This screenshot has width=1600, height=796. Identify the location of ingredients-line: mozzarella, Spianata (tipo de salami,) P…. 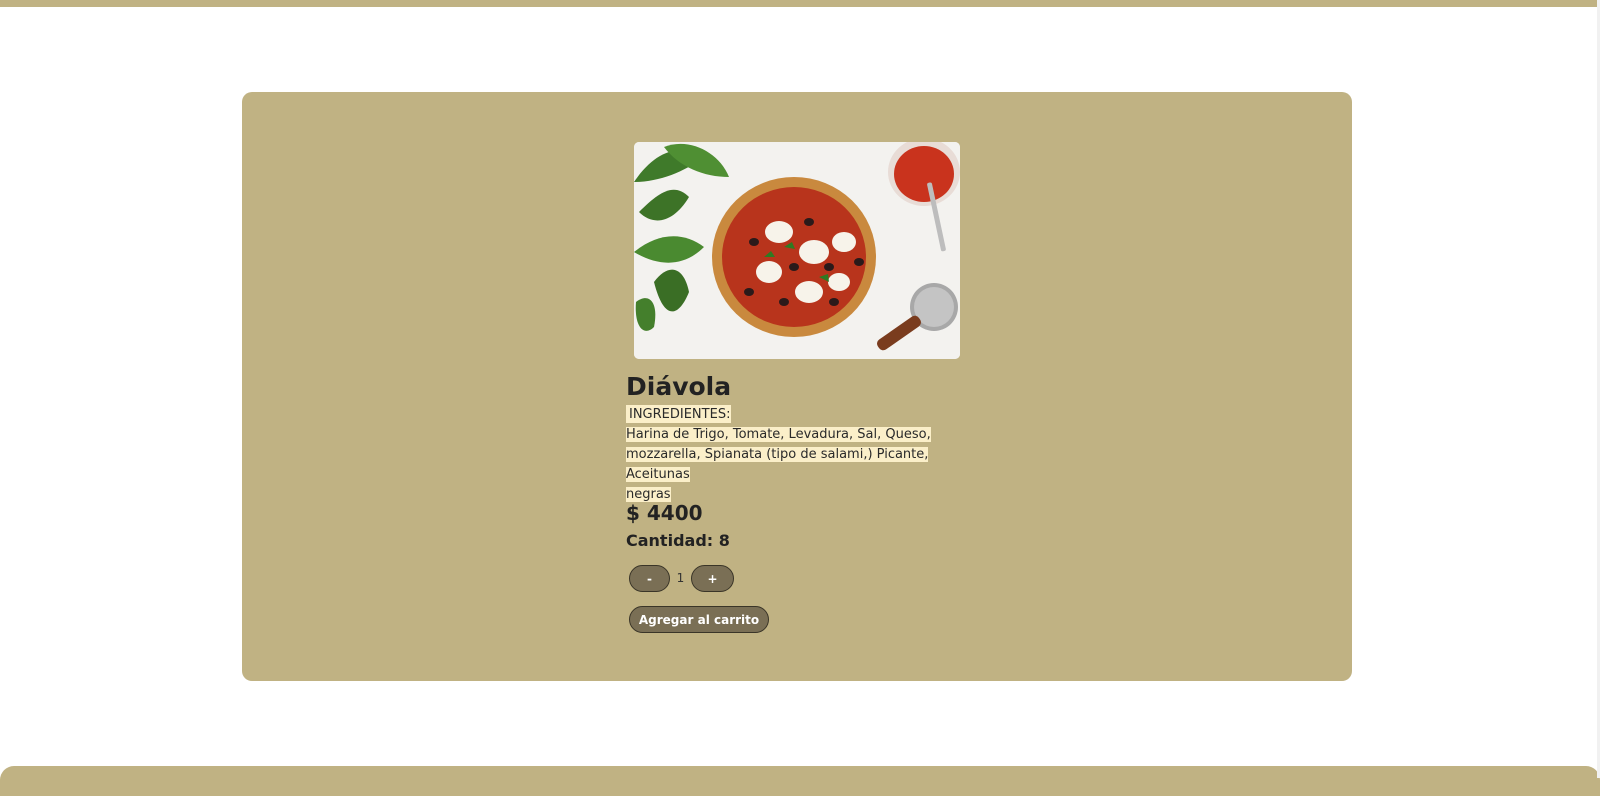
(777, 464).